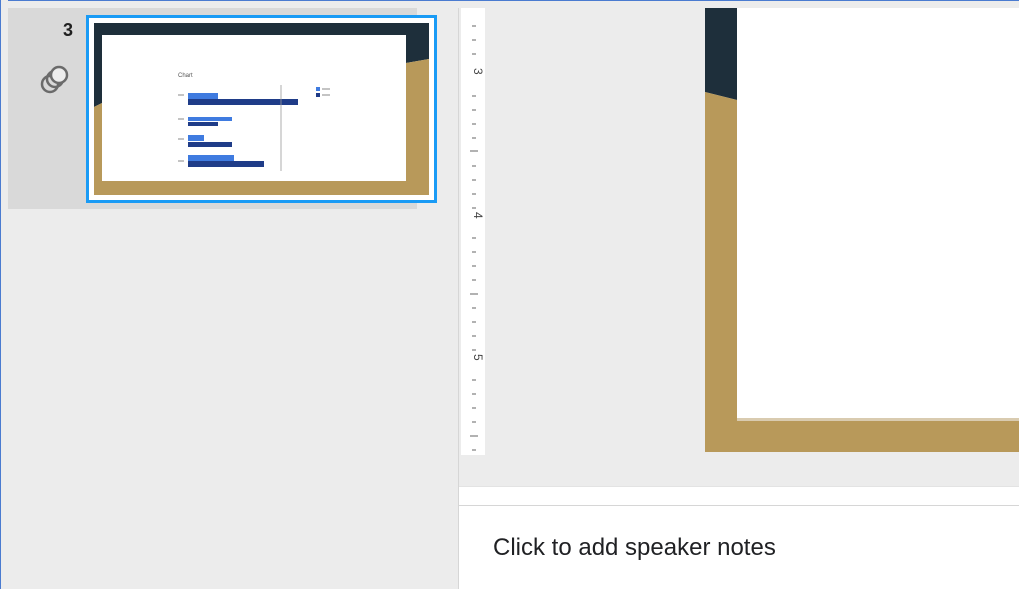 This screenshot has height=589, width=1019. What do you see at coordinates (739, 496) in the screenshot?
I see `notes-resize-bar` at bounding box center [739, 496].